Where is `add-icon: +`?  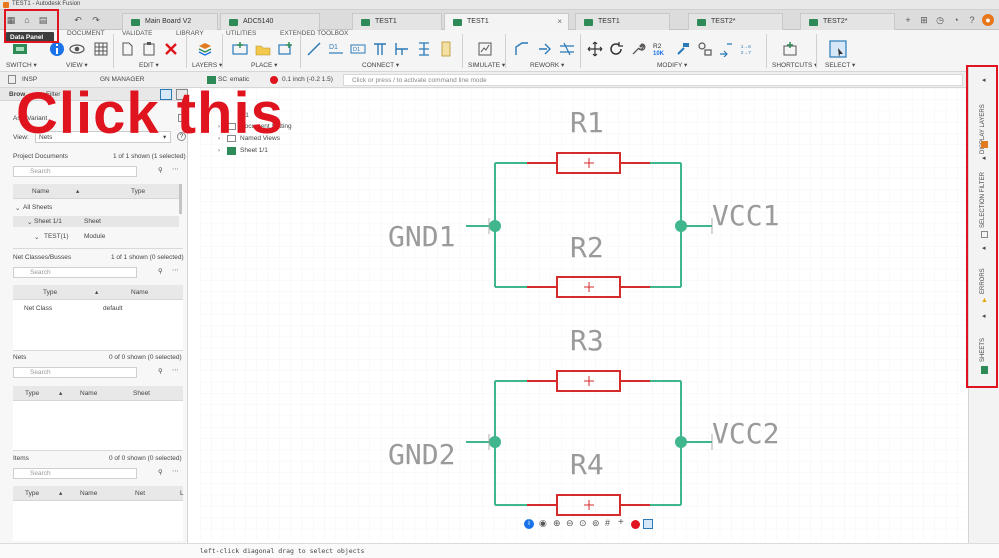 add-icon: + is located at coordinates (621, 522).